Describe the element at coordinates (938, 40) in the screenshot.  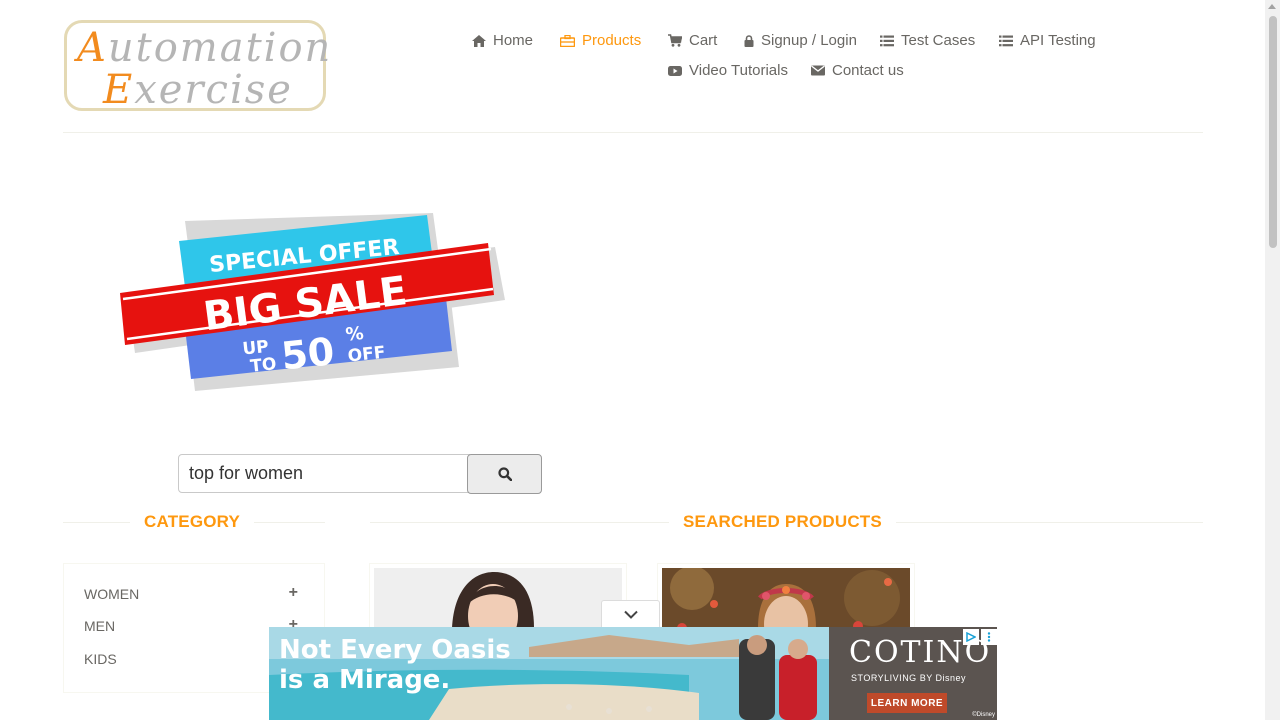
I see `nav-test-cases-label: Test Cases` at that location.